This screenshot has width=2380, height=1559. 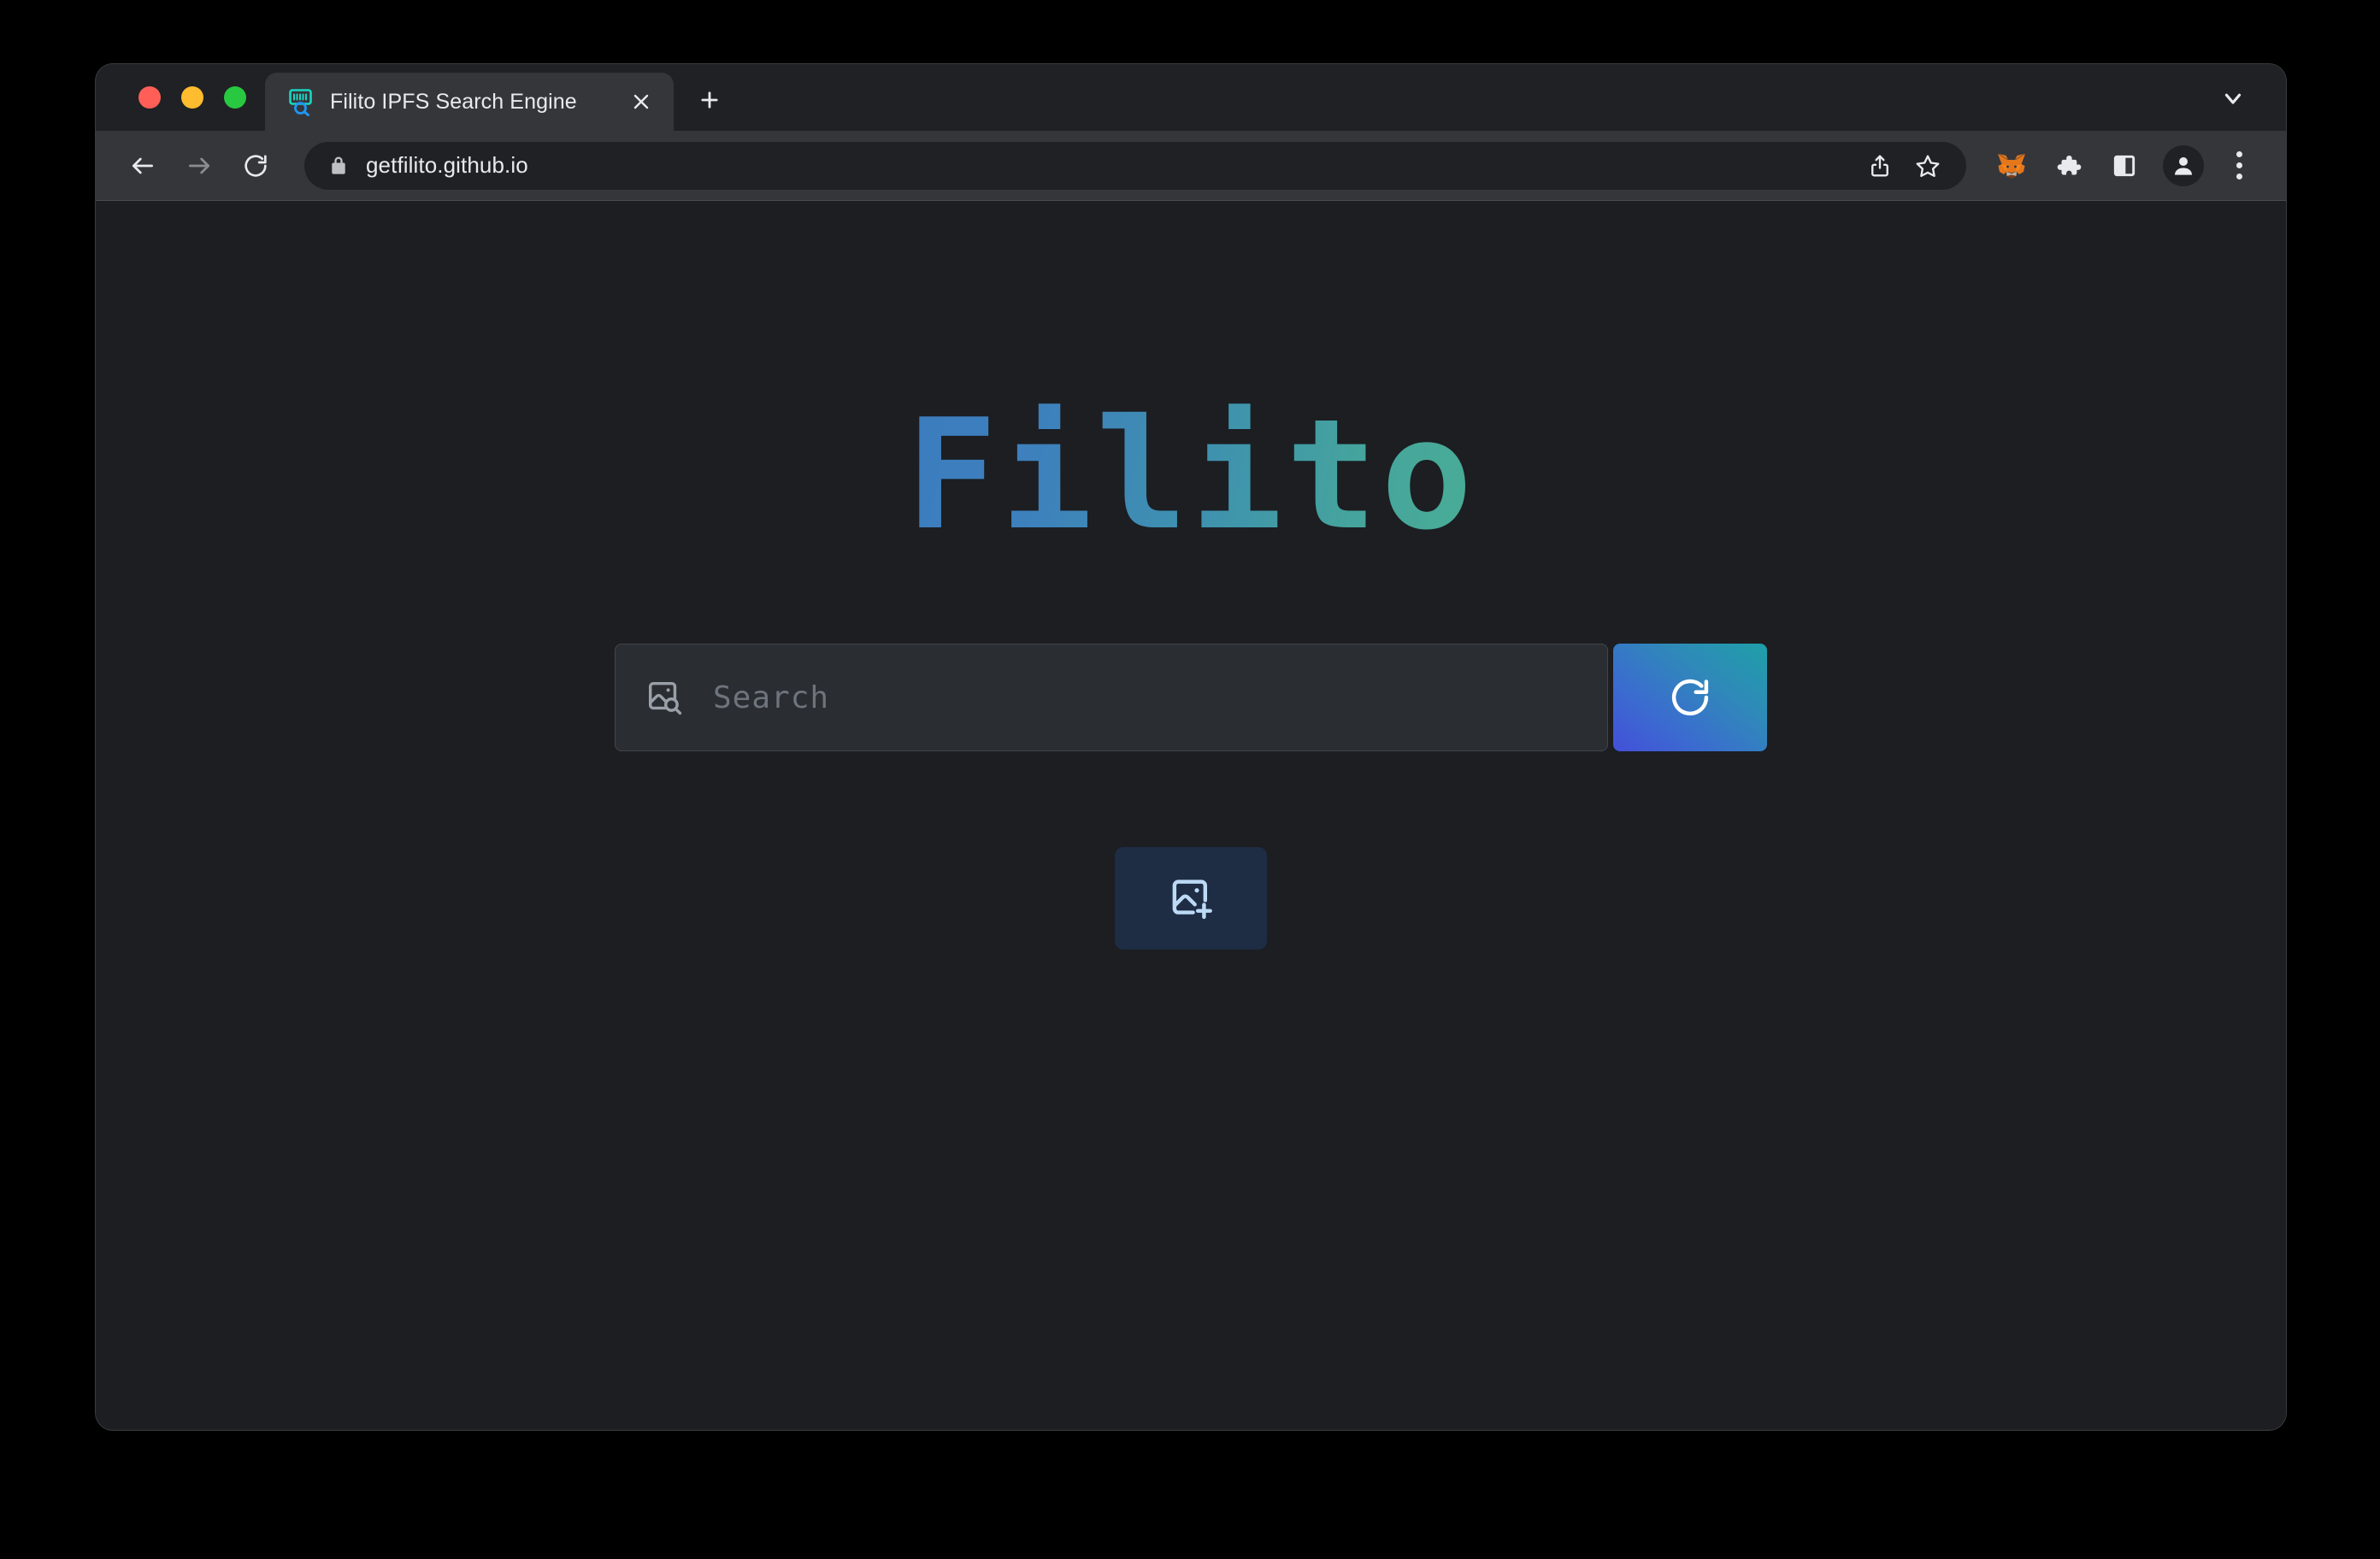 What do you see at coordinates (2233, 98) in the screenshot?
I see `tab-search-chevron-down-icon` at bounding box center [2233, 98].